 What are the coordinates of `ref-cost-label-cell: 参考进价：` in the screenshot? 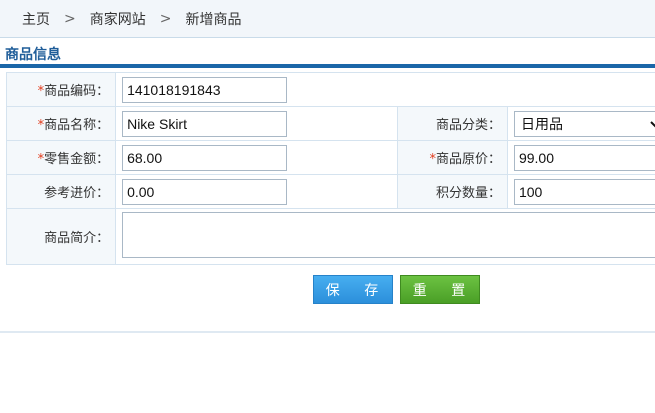 It's located at (61, 191).